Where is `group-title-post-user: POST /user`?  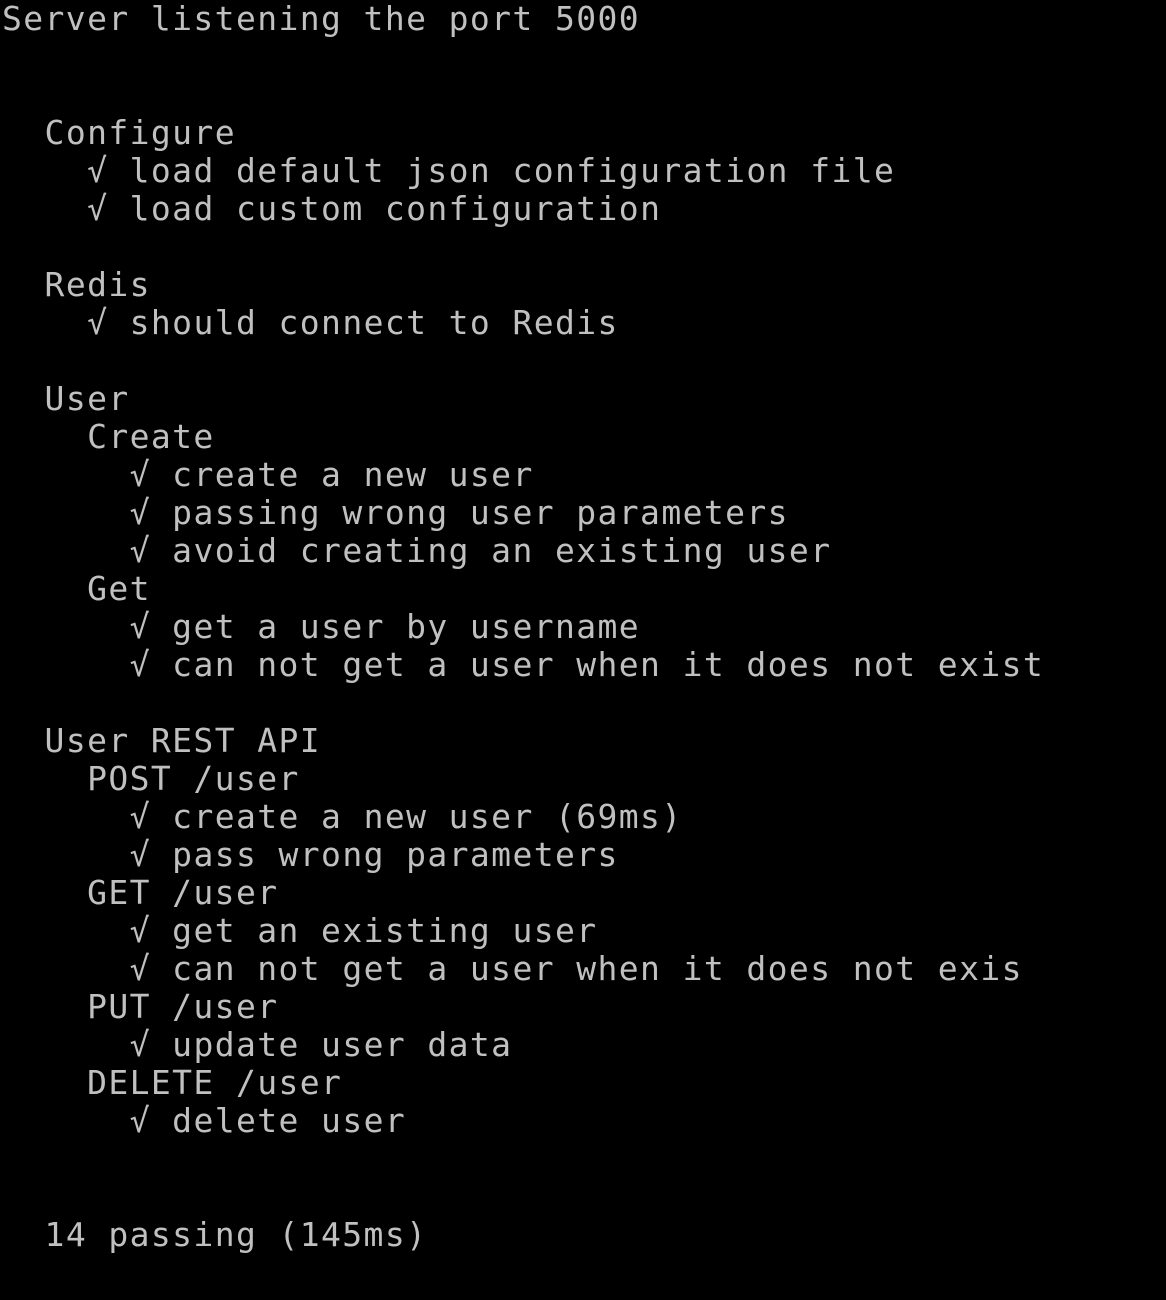
group-title-post-user: POST /user is located at coordinates (193, 778).